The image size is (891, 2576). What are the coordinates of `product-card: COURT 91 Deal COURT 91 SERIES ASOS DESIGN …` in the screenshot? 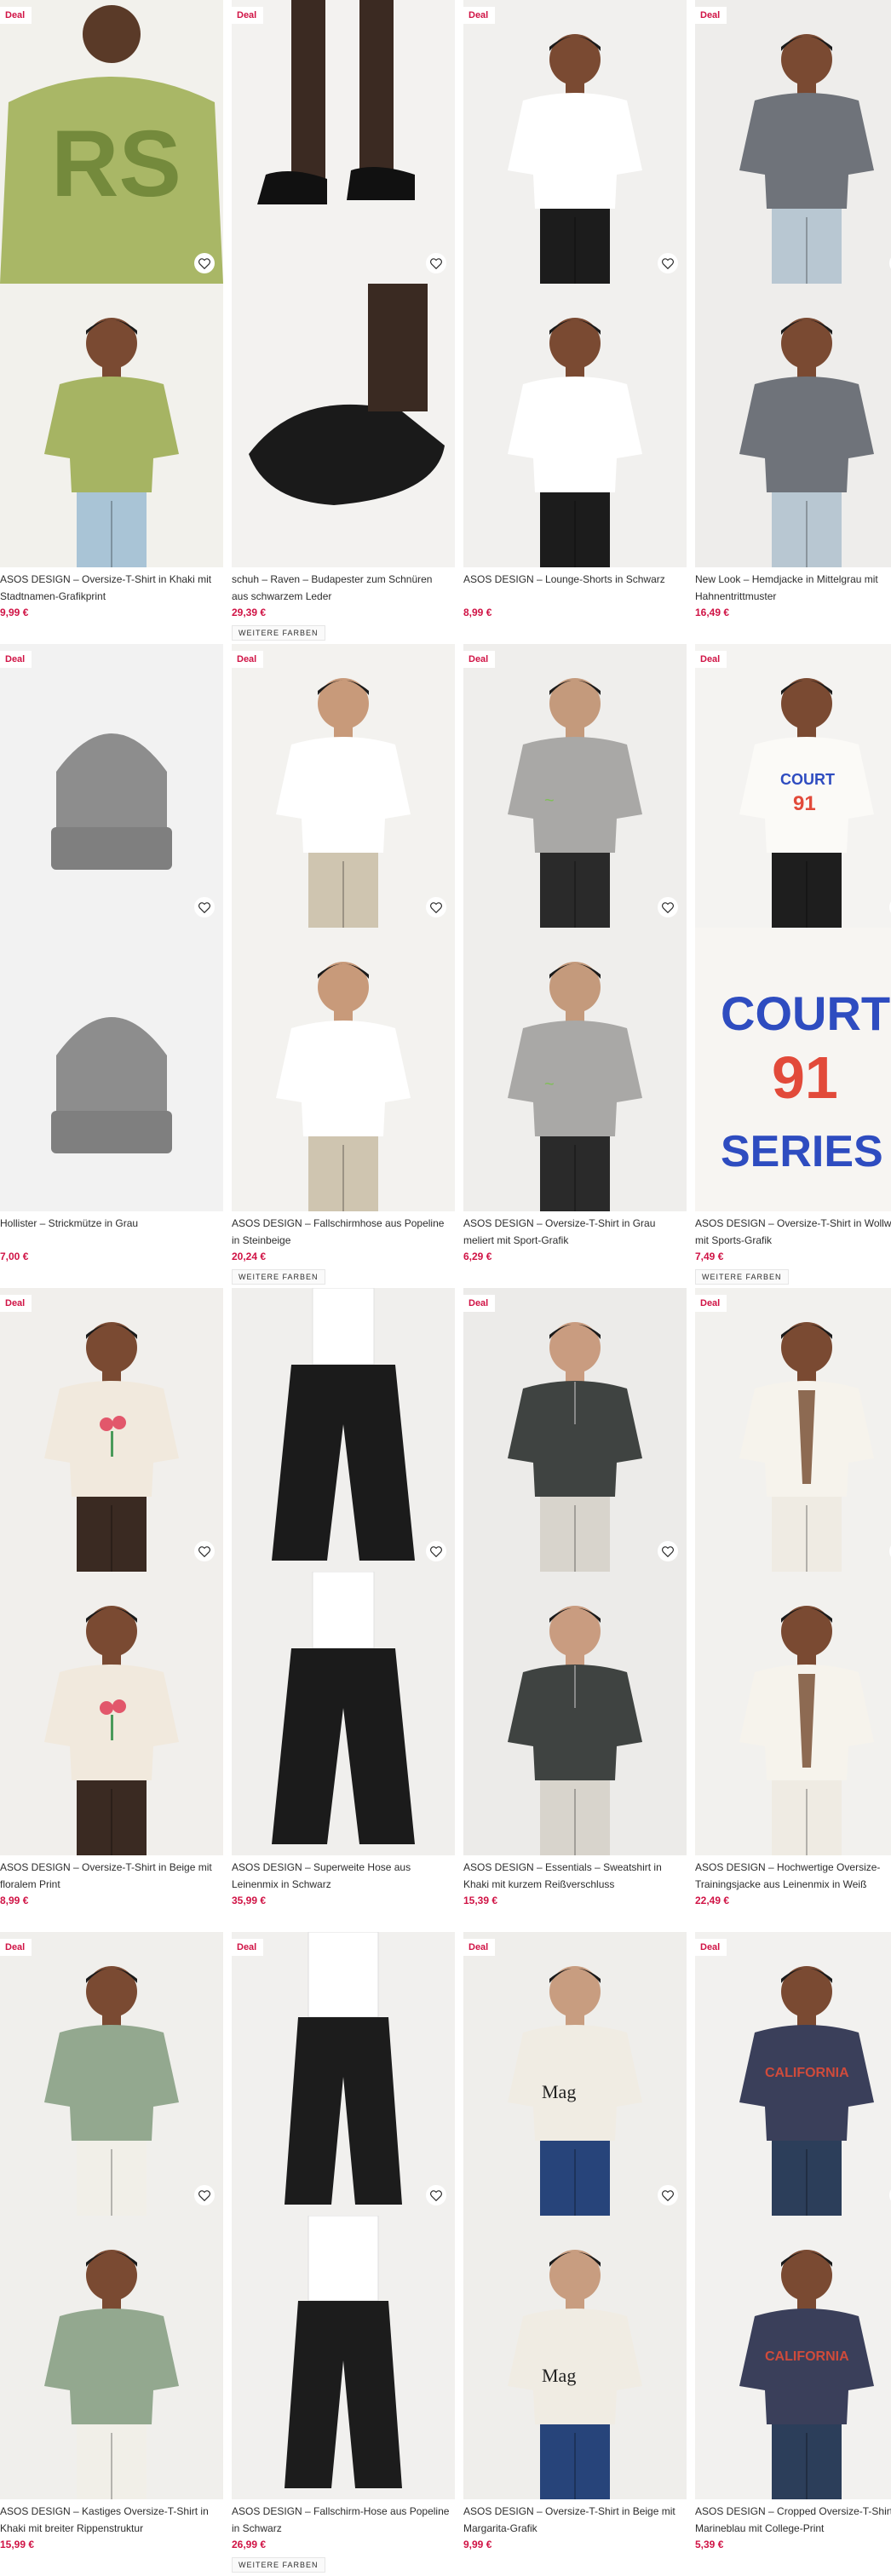 It's located at (793, 966).